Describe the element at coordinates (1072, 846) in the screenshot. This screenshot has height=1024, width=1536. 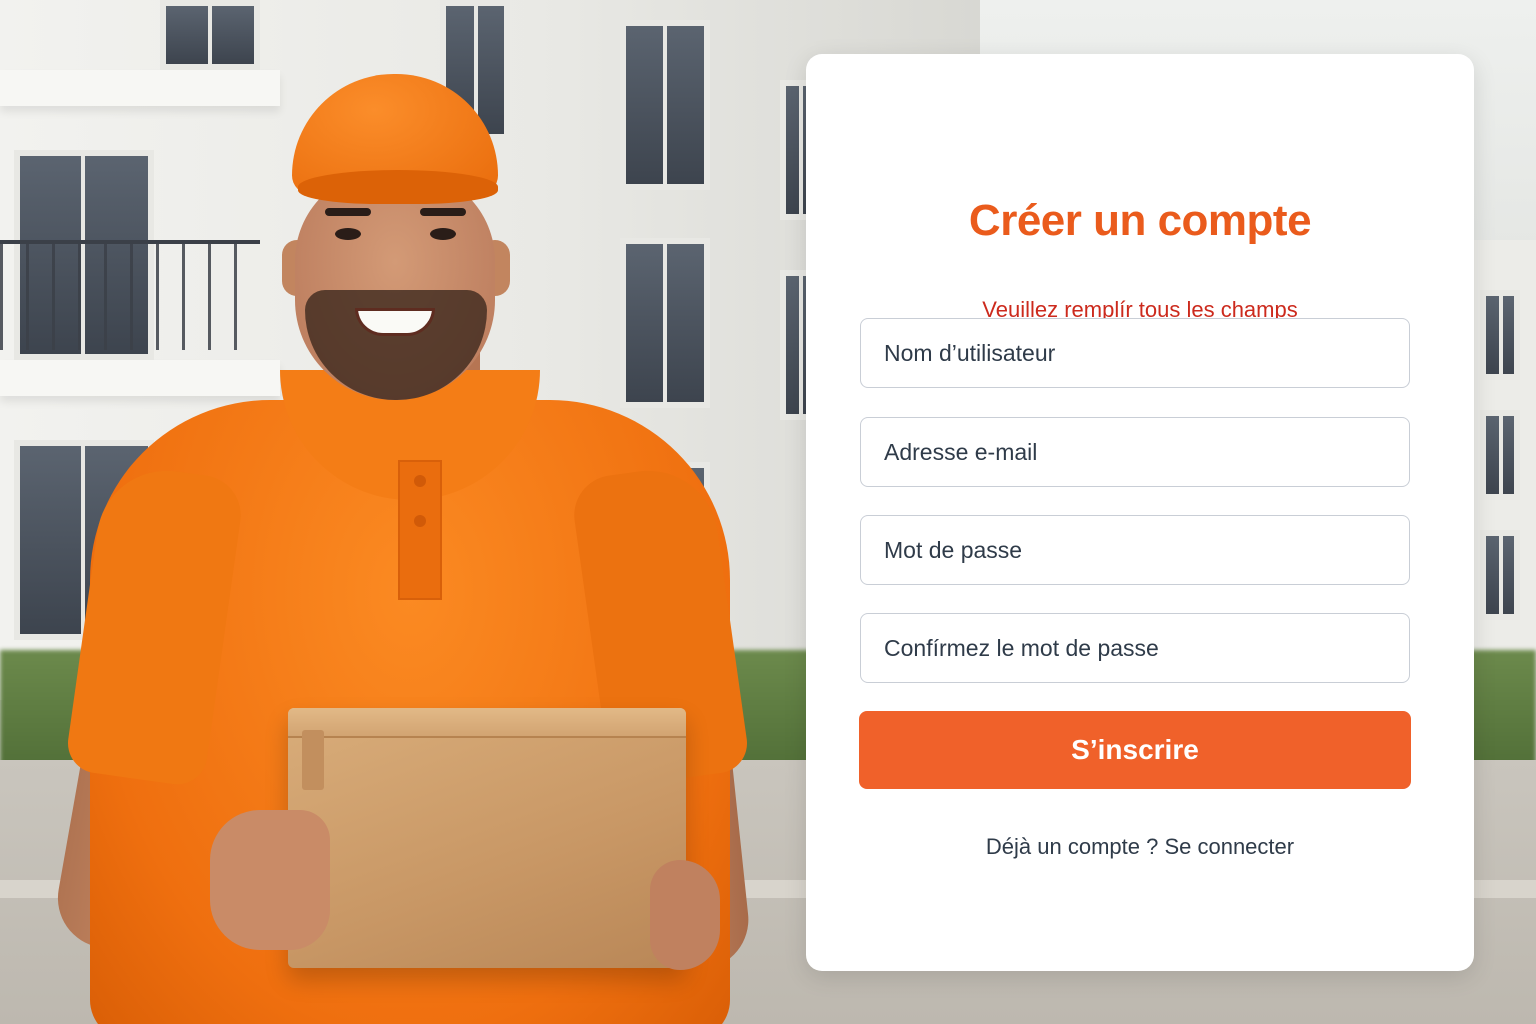
I see `login-prompt-text: Déjà un compte ?` at that location.